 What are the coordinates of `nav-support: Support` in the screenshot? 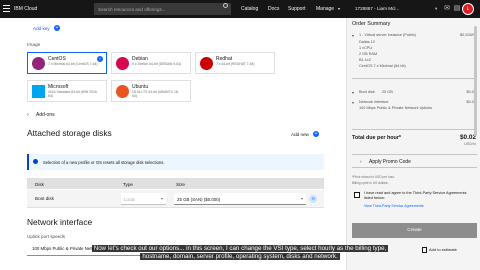 It's located at (297, 9).